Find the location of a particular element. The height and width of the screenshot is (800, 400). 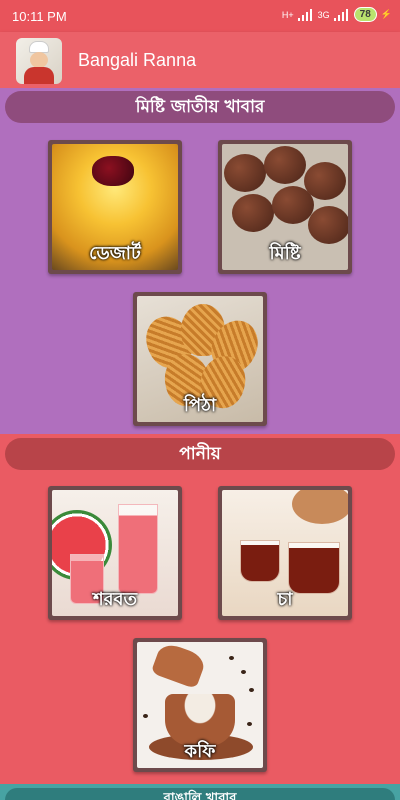

app-logo-icon is located at coordinates (39, 61).